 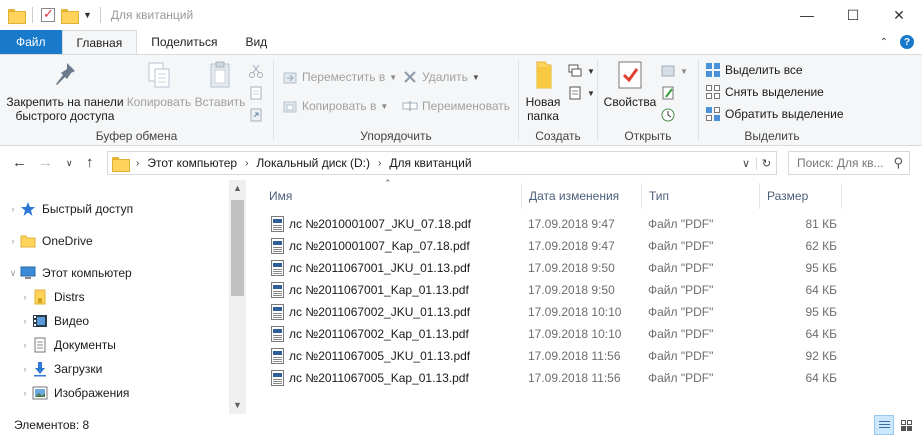 What do you see at coordinates (67, 345) in the screenshot?
I see `tree-item-documents: › Документы` at bounding box center [67, 345].